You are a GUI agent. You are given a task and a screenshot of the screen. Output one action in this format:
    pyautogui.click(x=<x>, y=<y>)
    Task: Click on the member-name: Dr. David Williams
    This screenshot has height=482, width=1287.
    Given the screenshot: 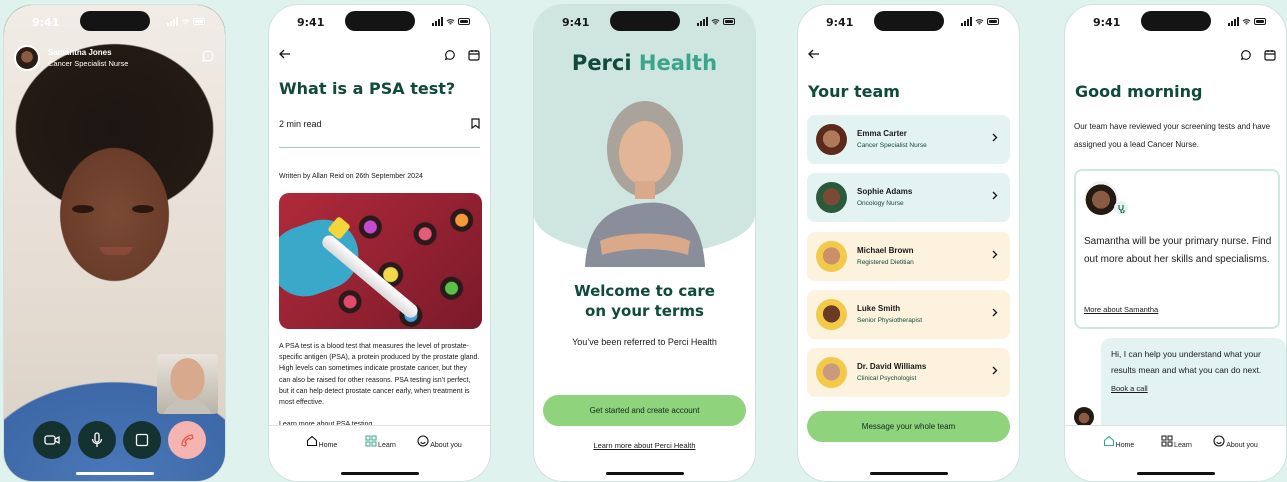 What is the action you would take?
    pyautogui.click(x=892, y=366)
    